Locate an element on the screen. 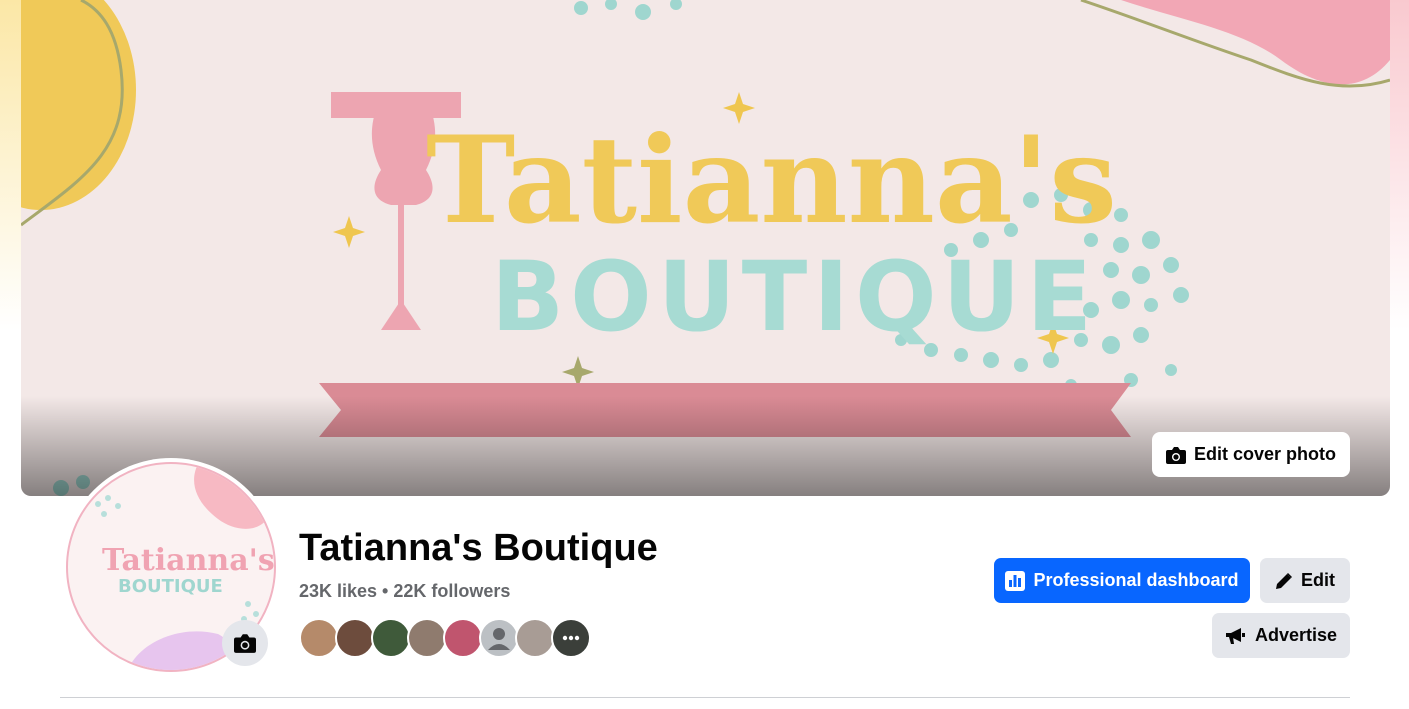 The height and width of the screenshot is (709, 1409). default-user-icon is located at coordinates (499, 639).